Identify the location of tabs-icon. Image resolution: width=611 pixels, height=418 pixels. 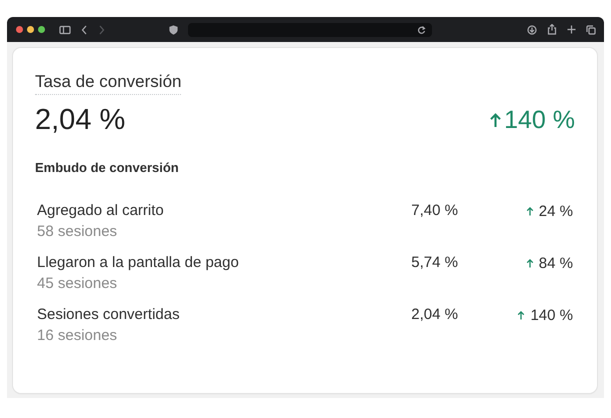
(591, 29).